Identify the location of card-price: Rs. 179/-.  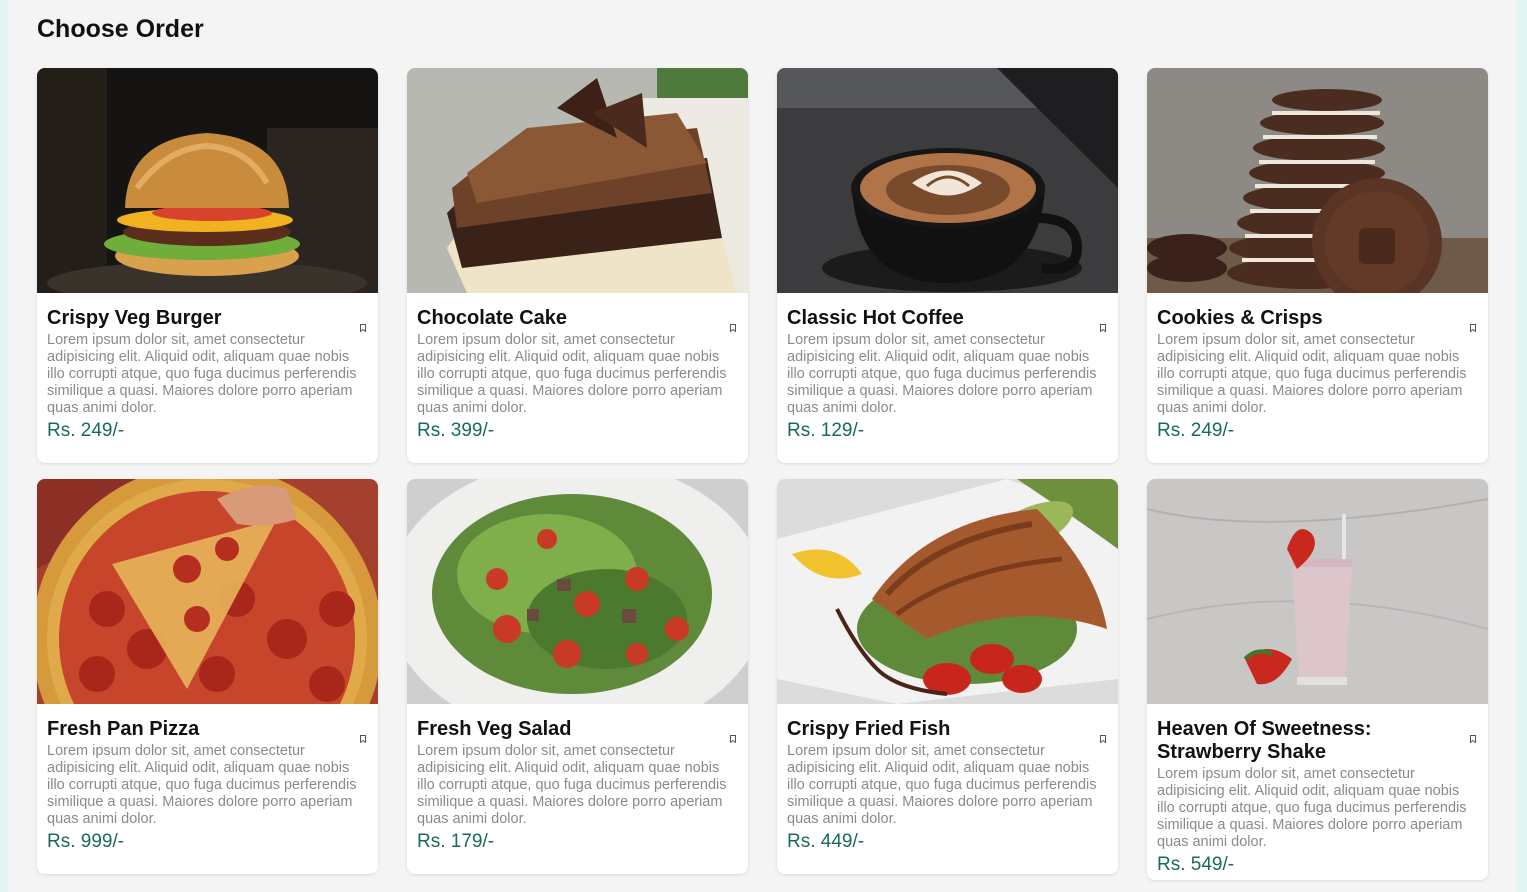
(456, 841).